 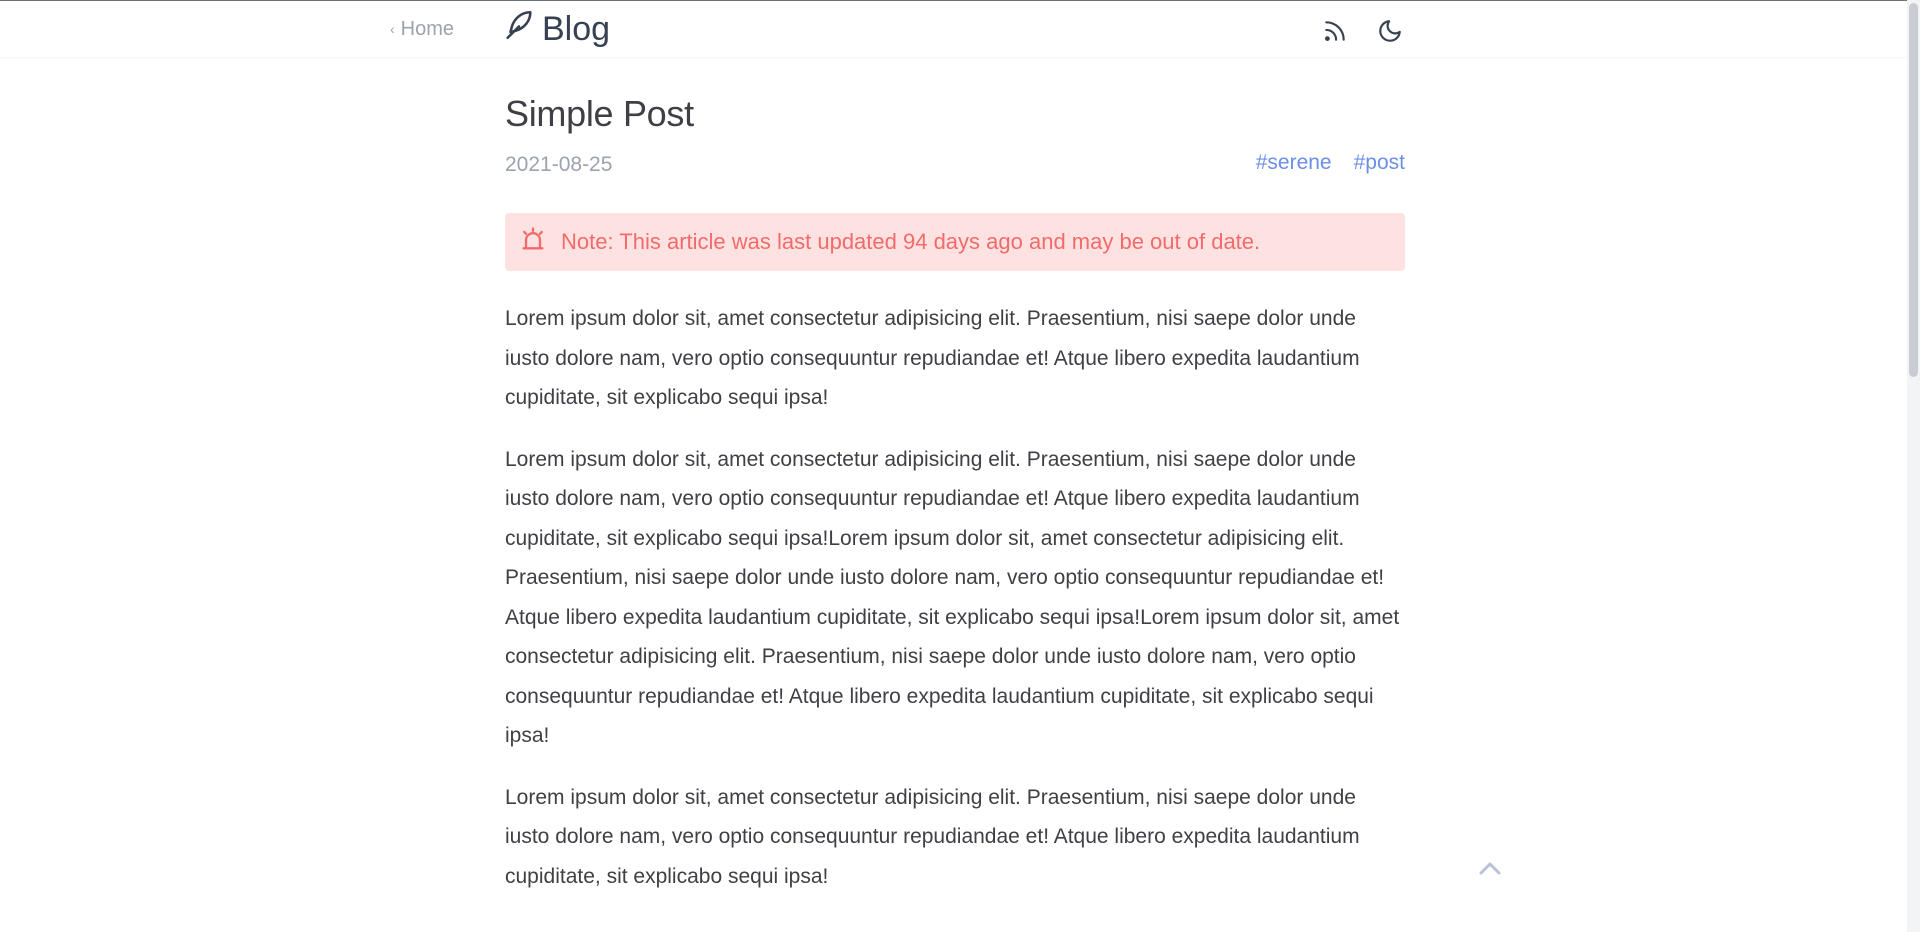 I want to click on tag-label: post, so click(x=1385, y=162).